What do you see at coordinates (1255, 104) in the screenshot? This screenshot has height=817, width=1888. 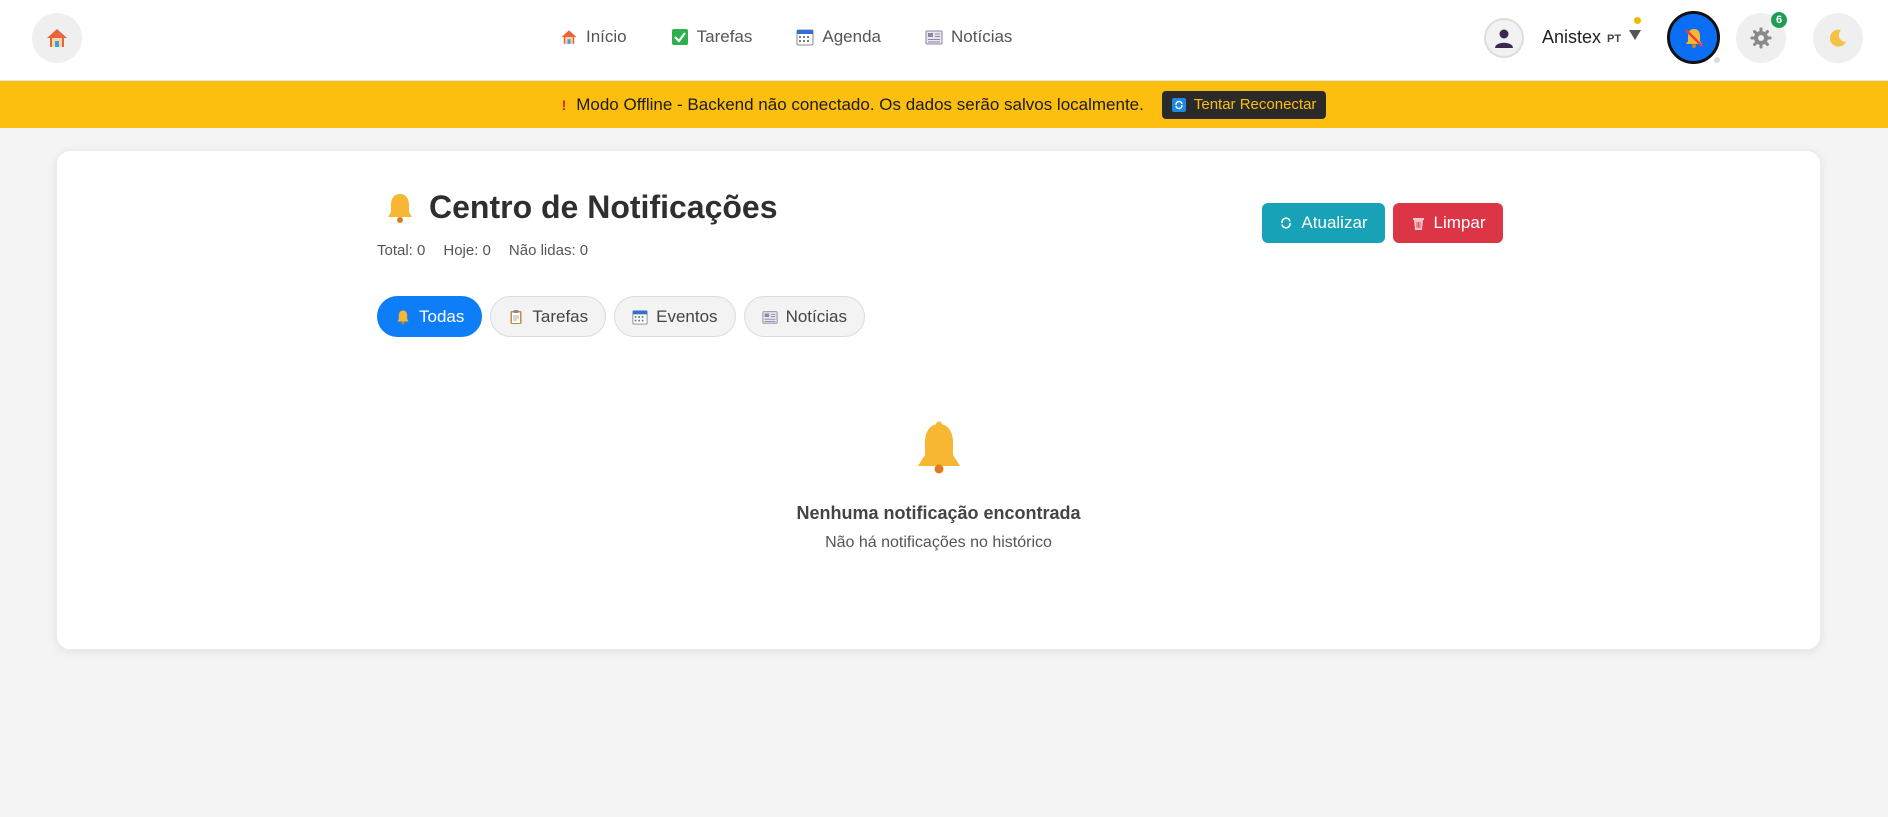 I see `reconnect-label: Tentar Reconectar` at bounding box center [1255, 104].